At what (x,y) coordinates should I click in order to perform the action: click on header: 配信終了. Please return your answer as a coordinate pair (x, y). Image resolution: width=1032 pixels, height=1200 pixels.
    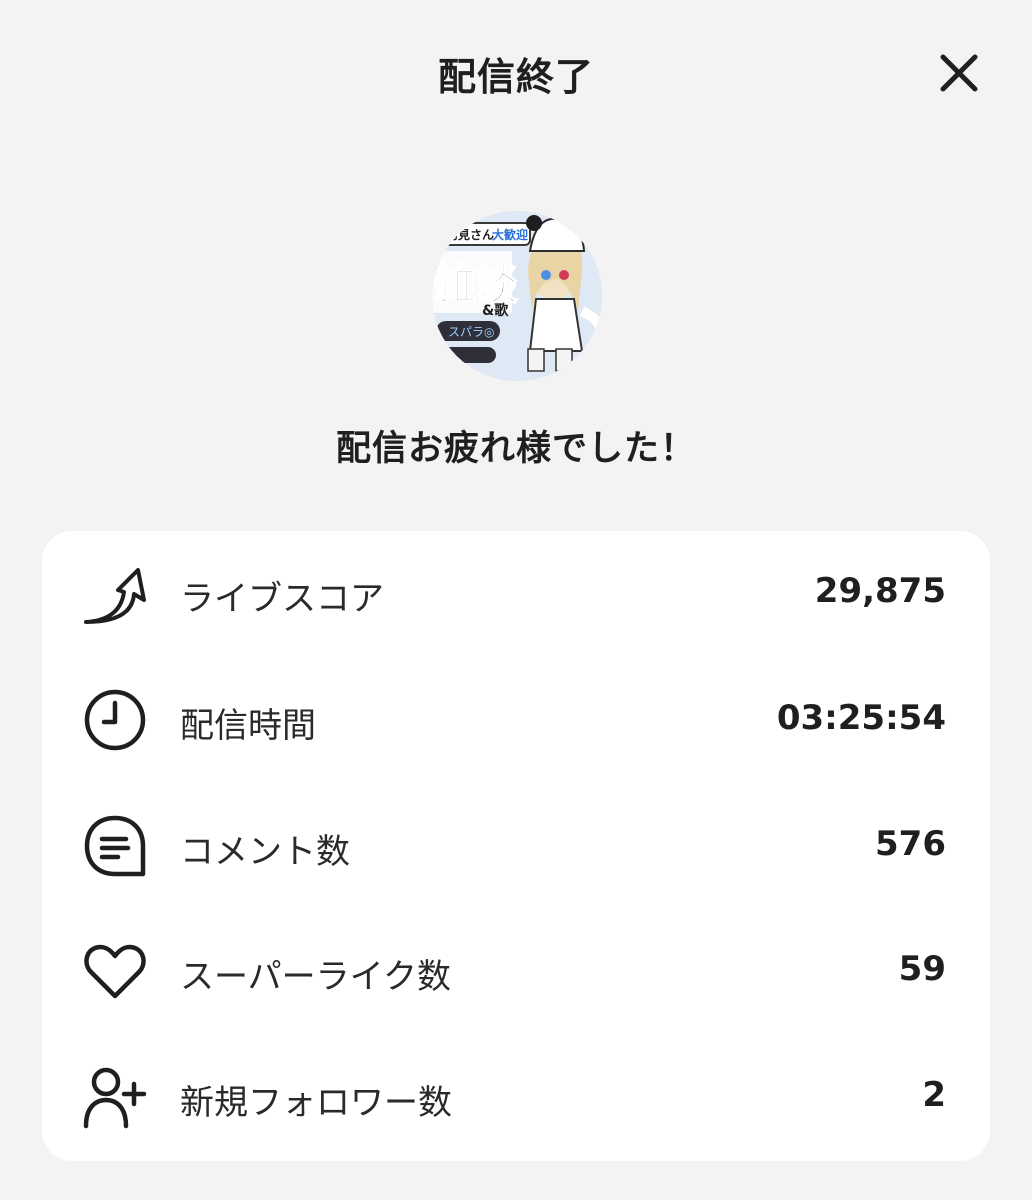
    Looking at the image, I should click on (516, 75).